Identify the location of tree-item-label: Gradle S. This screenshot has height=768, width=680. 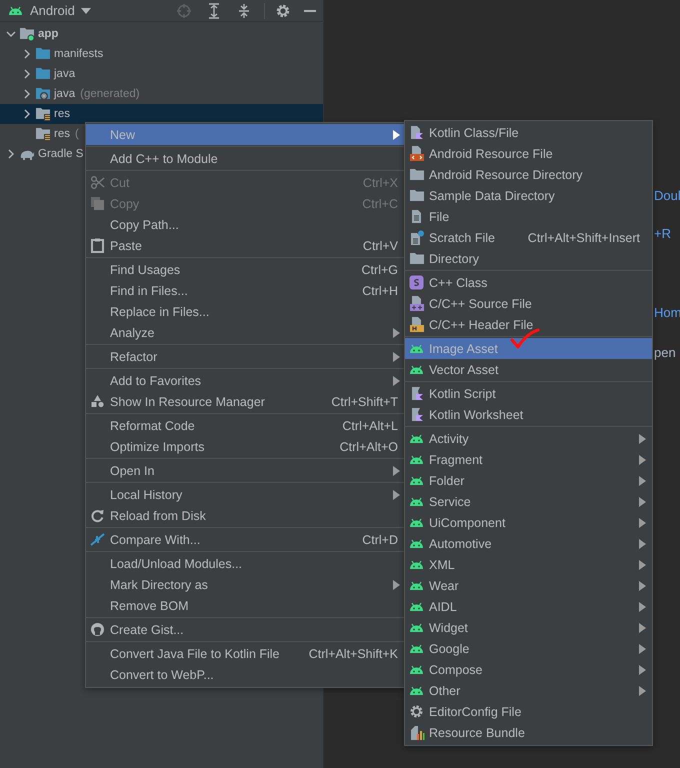
(61, 154).